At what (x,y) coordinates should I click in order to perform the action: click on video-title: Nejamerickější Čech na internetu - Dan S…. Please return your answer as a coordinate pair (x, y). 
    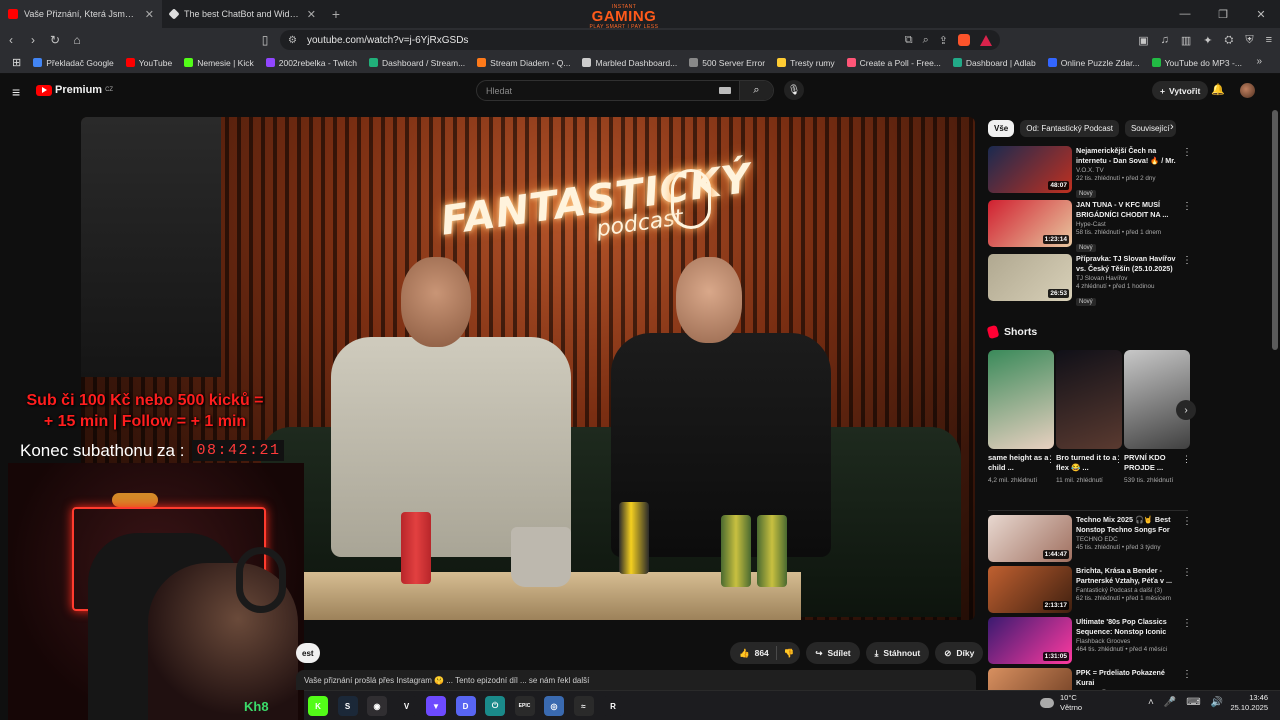
    Looking at the image, I should click on (1126, 155).